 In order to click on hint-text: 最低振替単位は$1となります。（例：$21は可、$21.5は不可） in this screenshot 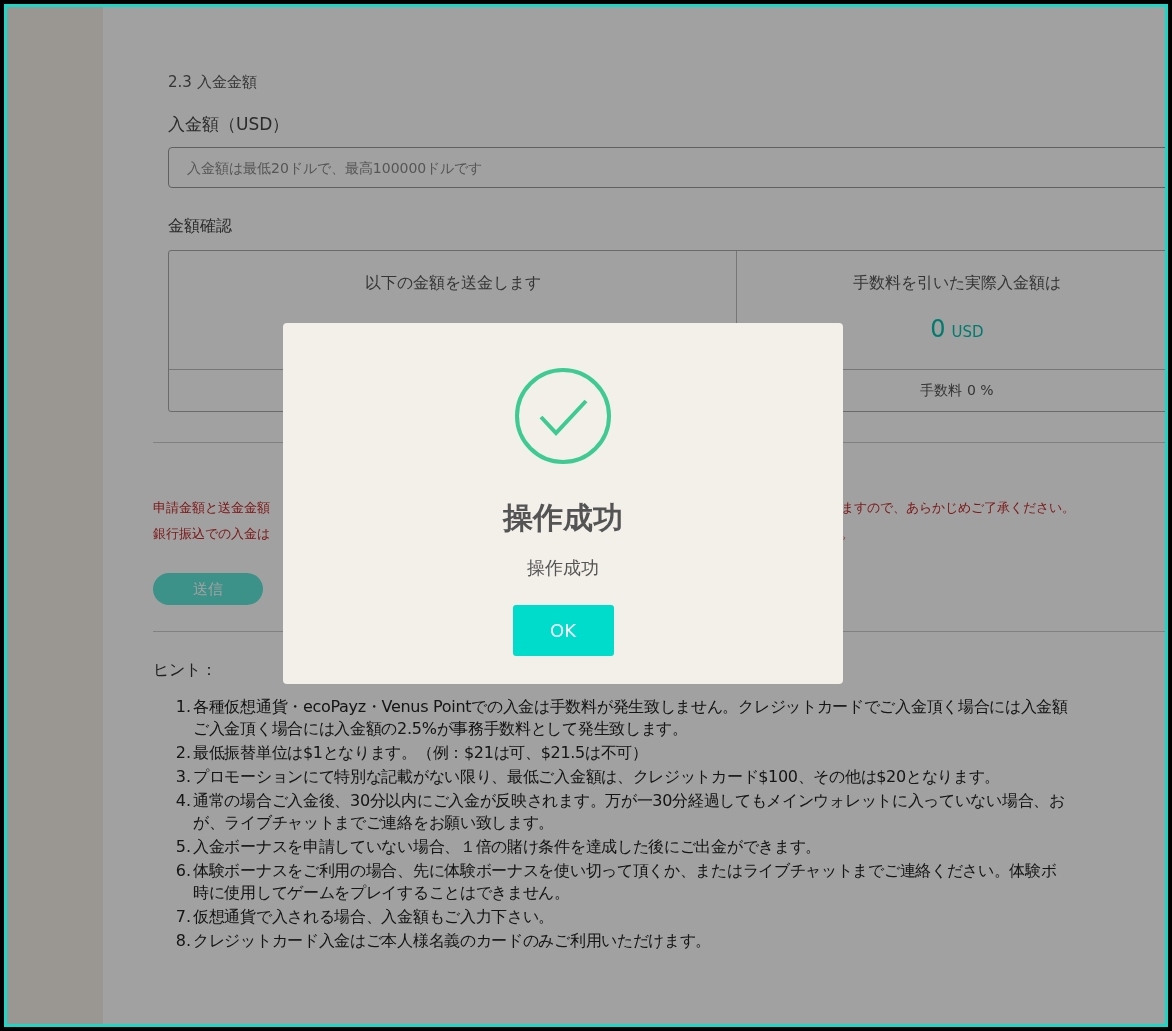, I will do `click(420, 753)`.